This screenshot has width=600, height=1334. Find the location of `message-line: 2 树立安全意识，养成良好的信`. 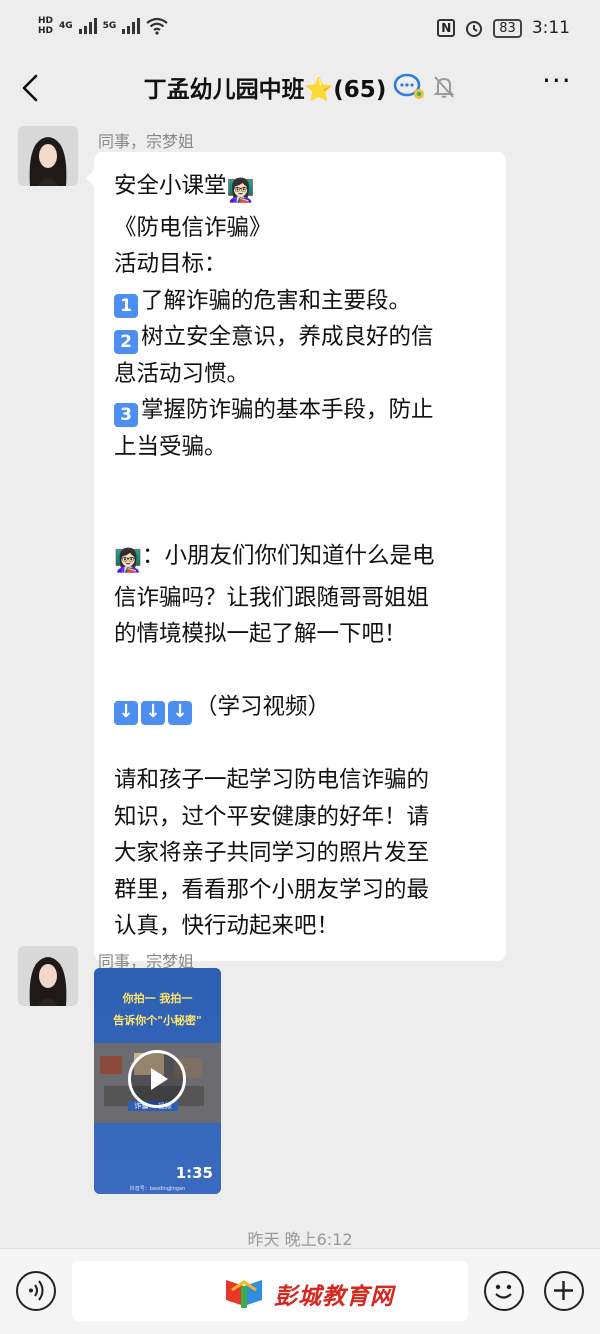

message-line: 2 树立安全意识，养成良好的信 is located at coordinates (300, 337).